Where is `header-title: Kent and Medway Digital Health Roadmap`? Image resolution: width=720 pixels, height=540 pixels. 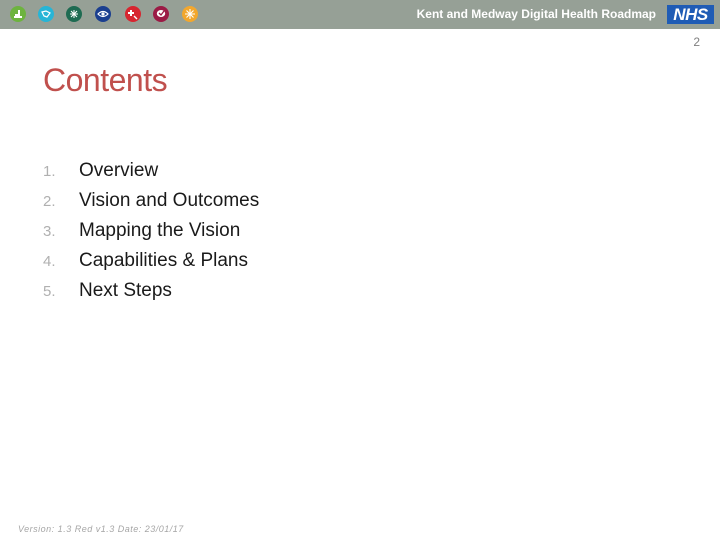
header-title: Kent and Medway Digital Health Roadmap is located at coordinates (536, 14).